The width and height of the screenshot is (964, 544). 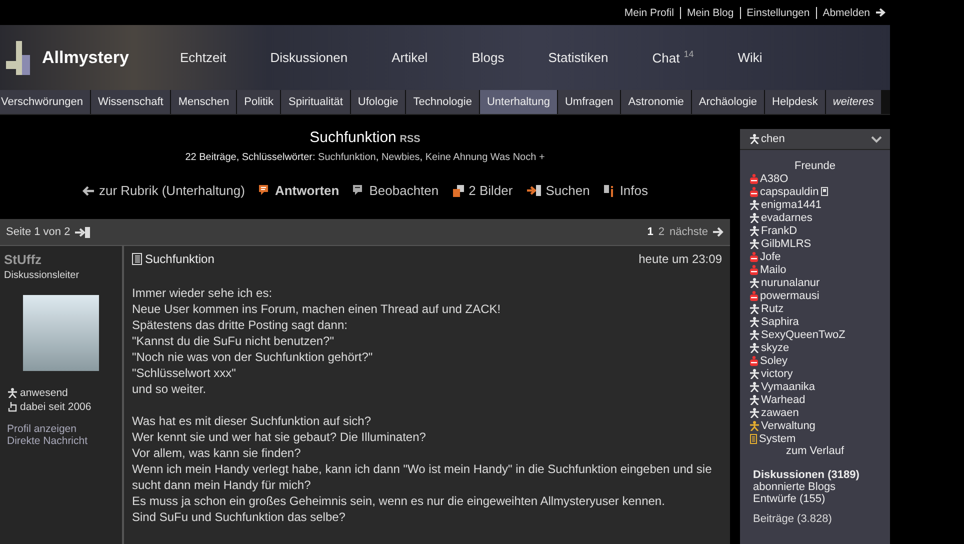 I want to click on page-link: 2, so click(x=661, y=232).